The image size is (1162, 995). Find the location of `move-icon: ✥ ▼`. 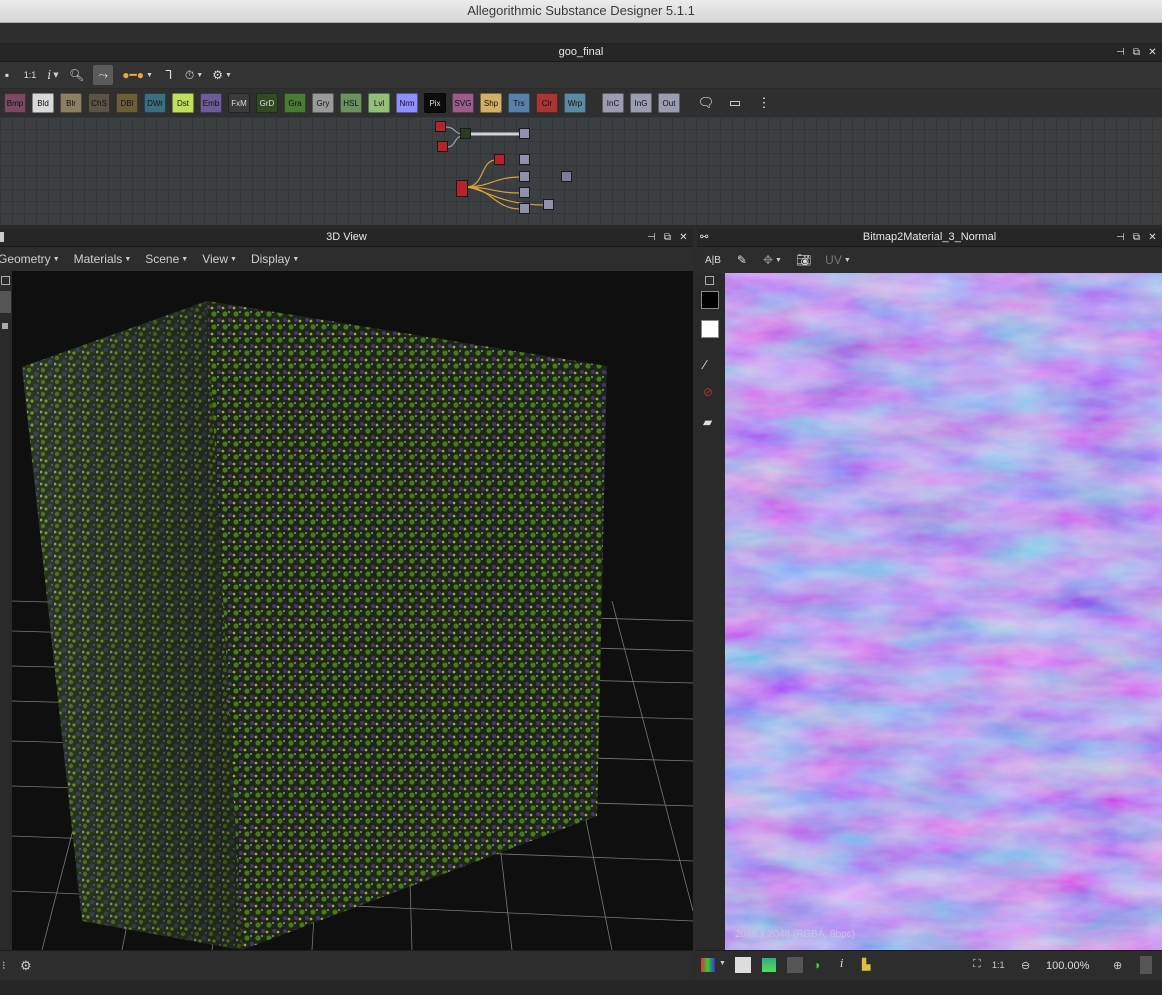

move-icon: ✥ ▼ is located at coordinates (772, 260).